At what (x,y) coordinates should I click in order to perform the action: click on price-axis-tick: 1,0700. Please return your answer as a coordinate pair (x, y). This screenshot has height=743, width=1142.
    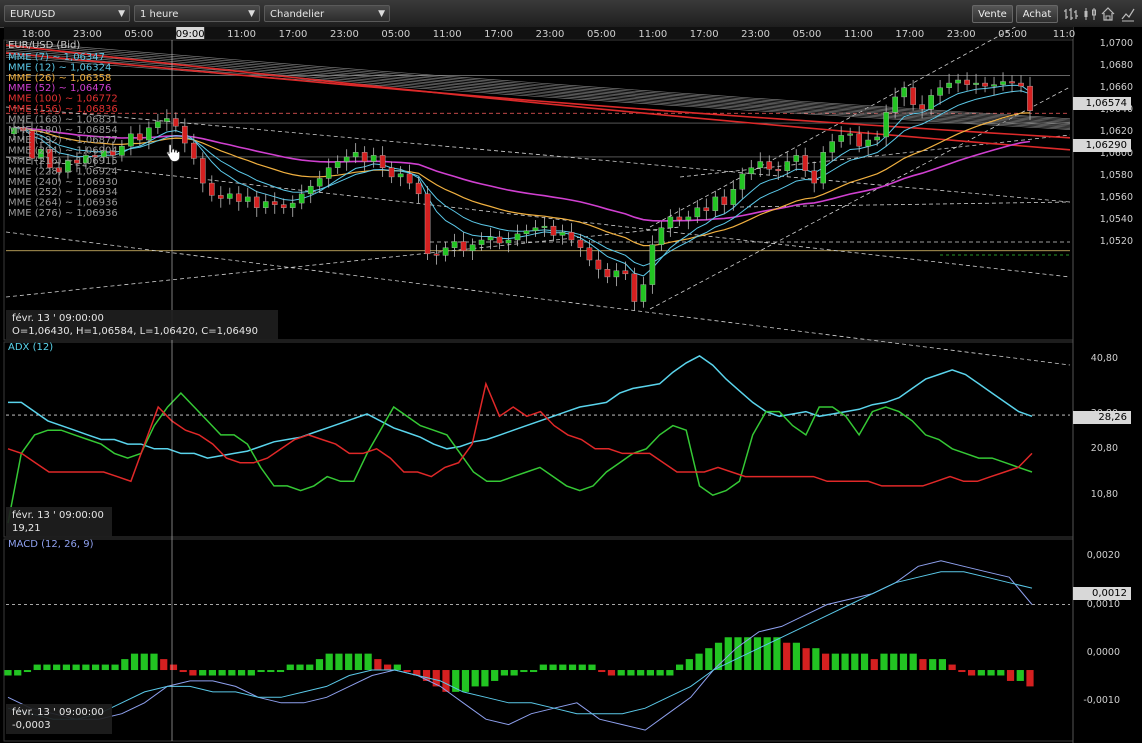
    Looking at the image, I should click on (1116, 43).